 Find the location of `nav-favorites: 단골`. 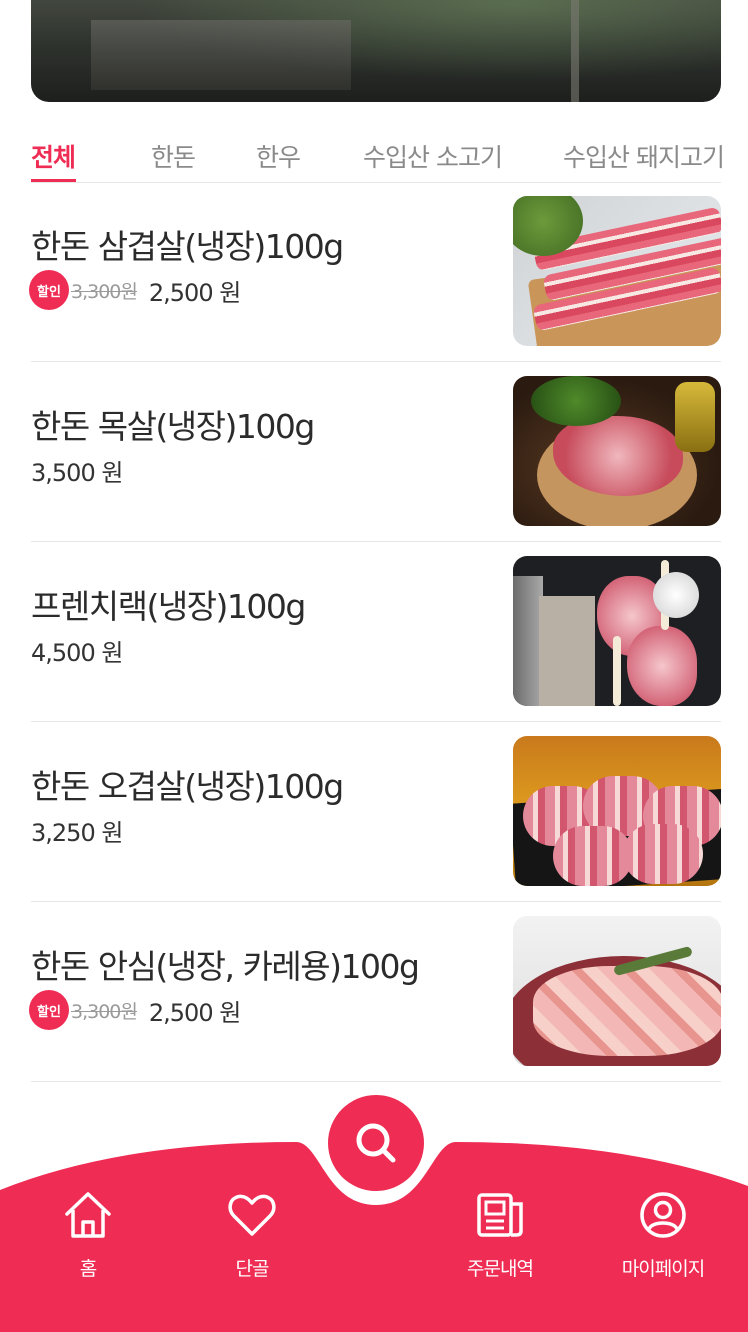

nav-favorites: 단골 is located at coordinates (252, 1235).